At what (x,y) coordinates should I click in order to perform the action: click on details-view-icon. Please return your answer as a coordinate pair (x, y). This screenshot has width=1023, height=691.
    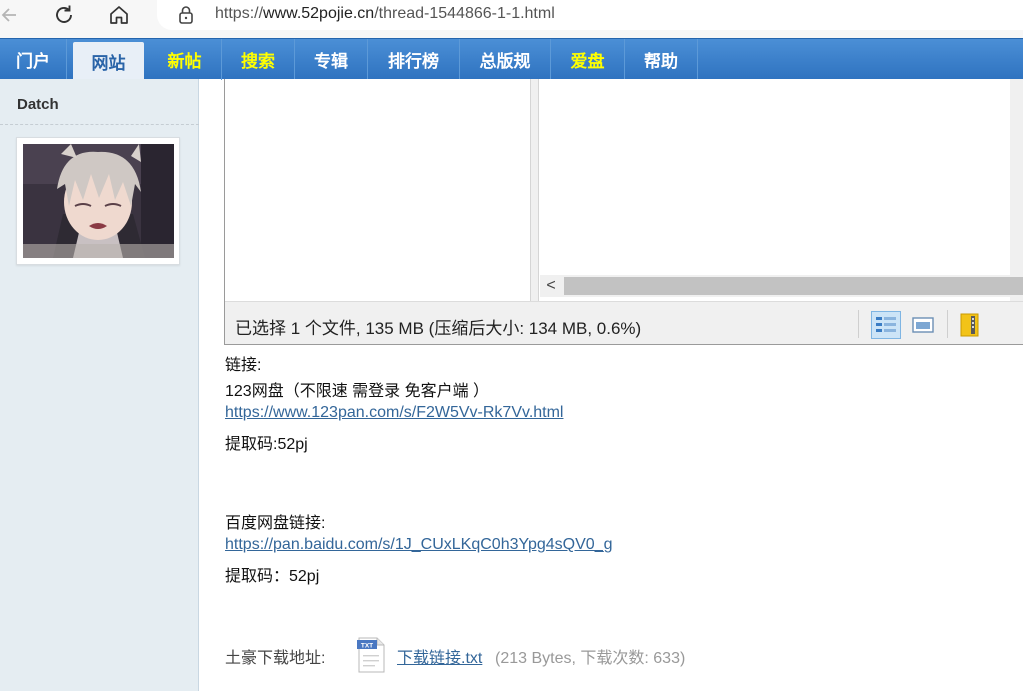
    Looking at the image, I should click on (886, 325).